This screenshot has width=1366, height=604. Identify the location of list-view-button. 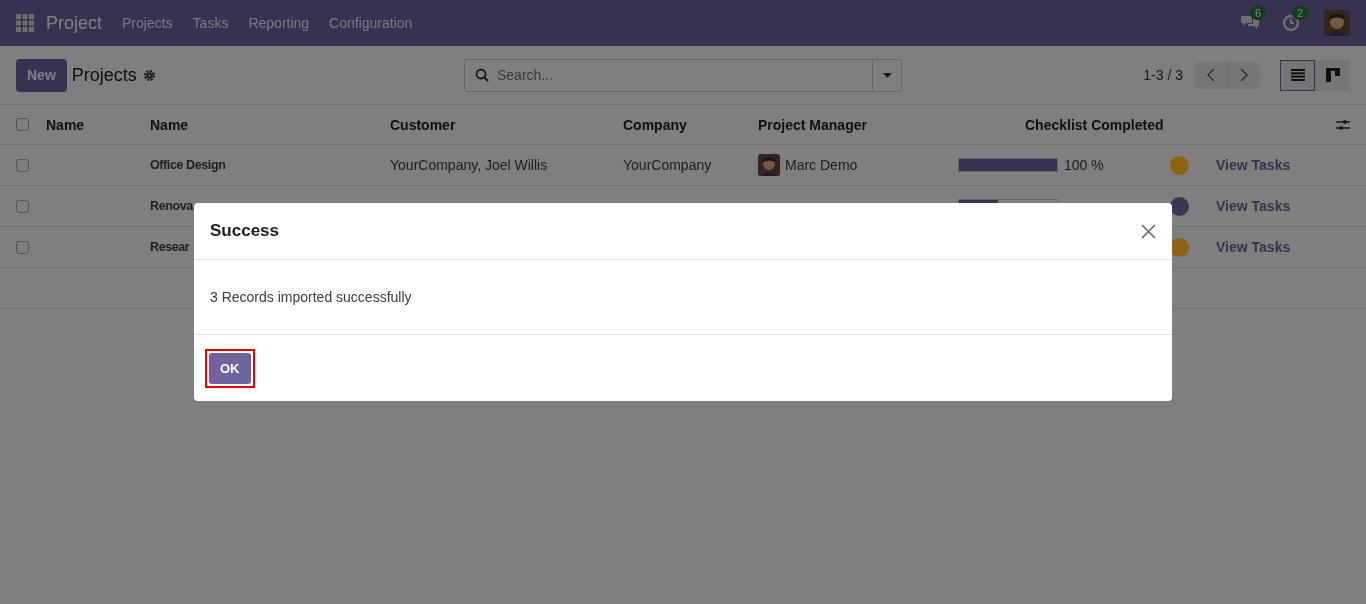
(1297, 75).